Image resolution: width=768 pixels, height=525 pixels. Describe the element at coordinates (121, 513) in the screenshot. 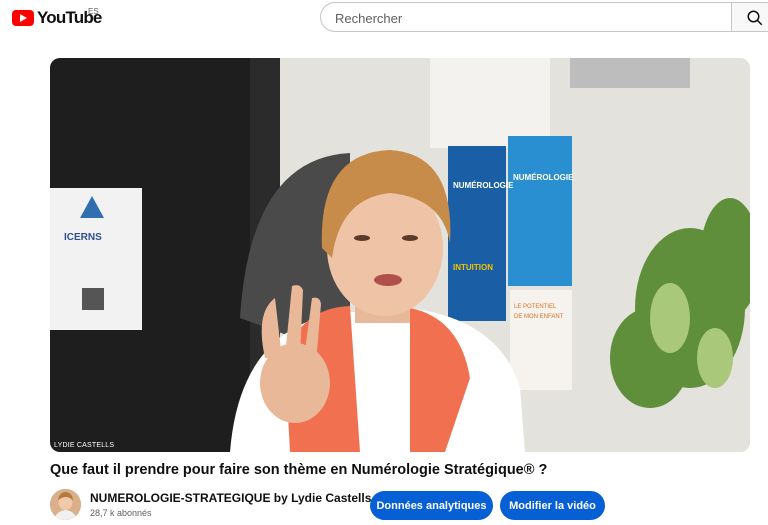

I see `subscriber-count: 28,7 k abonnés` at that location.